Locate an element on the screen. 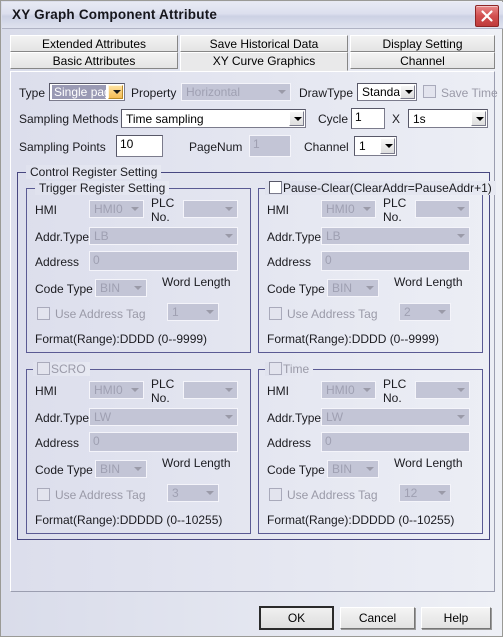  type-combo: Single pag is located at coordinates (87, 92).